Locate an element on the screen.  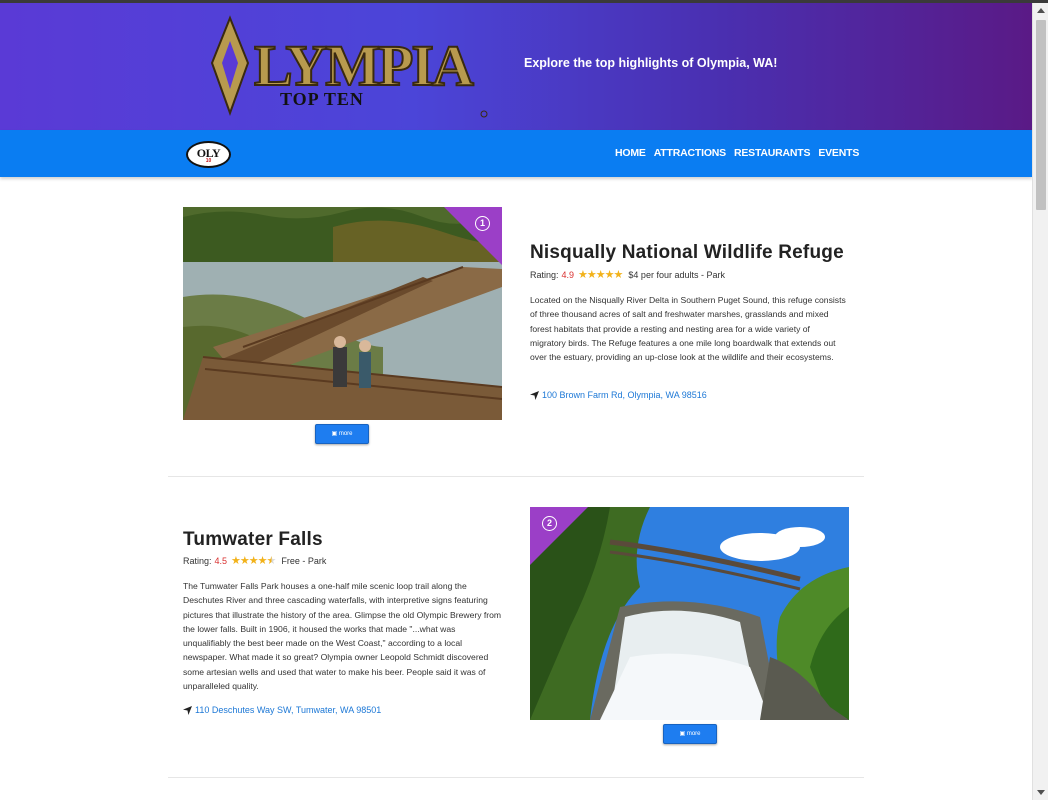
nav-attractions: ATTRACTIONS is located at coordinates (690, 153).